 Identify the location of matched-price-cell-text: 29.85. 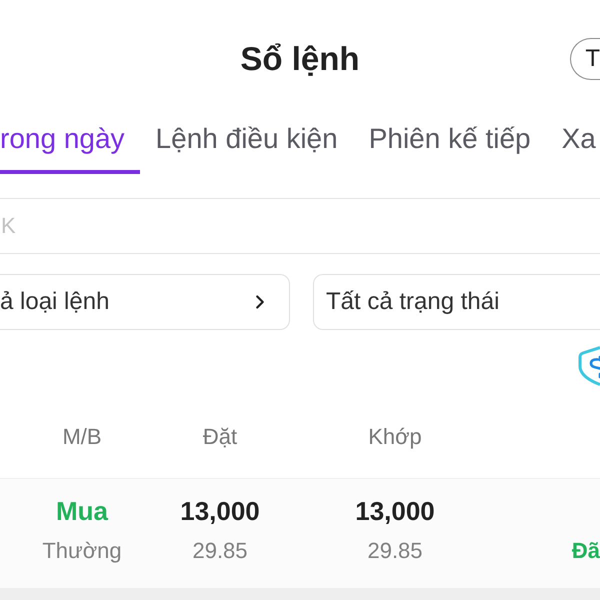
(395, 551).